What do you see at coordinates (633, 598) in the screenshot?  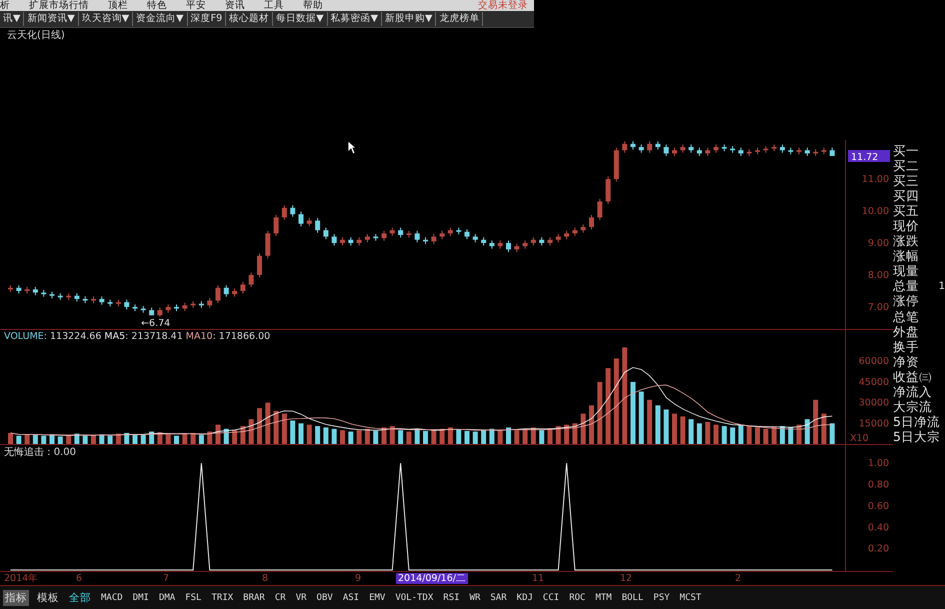 I see `indicator-tab: BOLL` at bounding box center [633, 598].